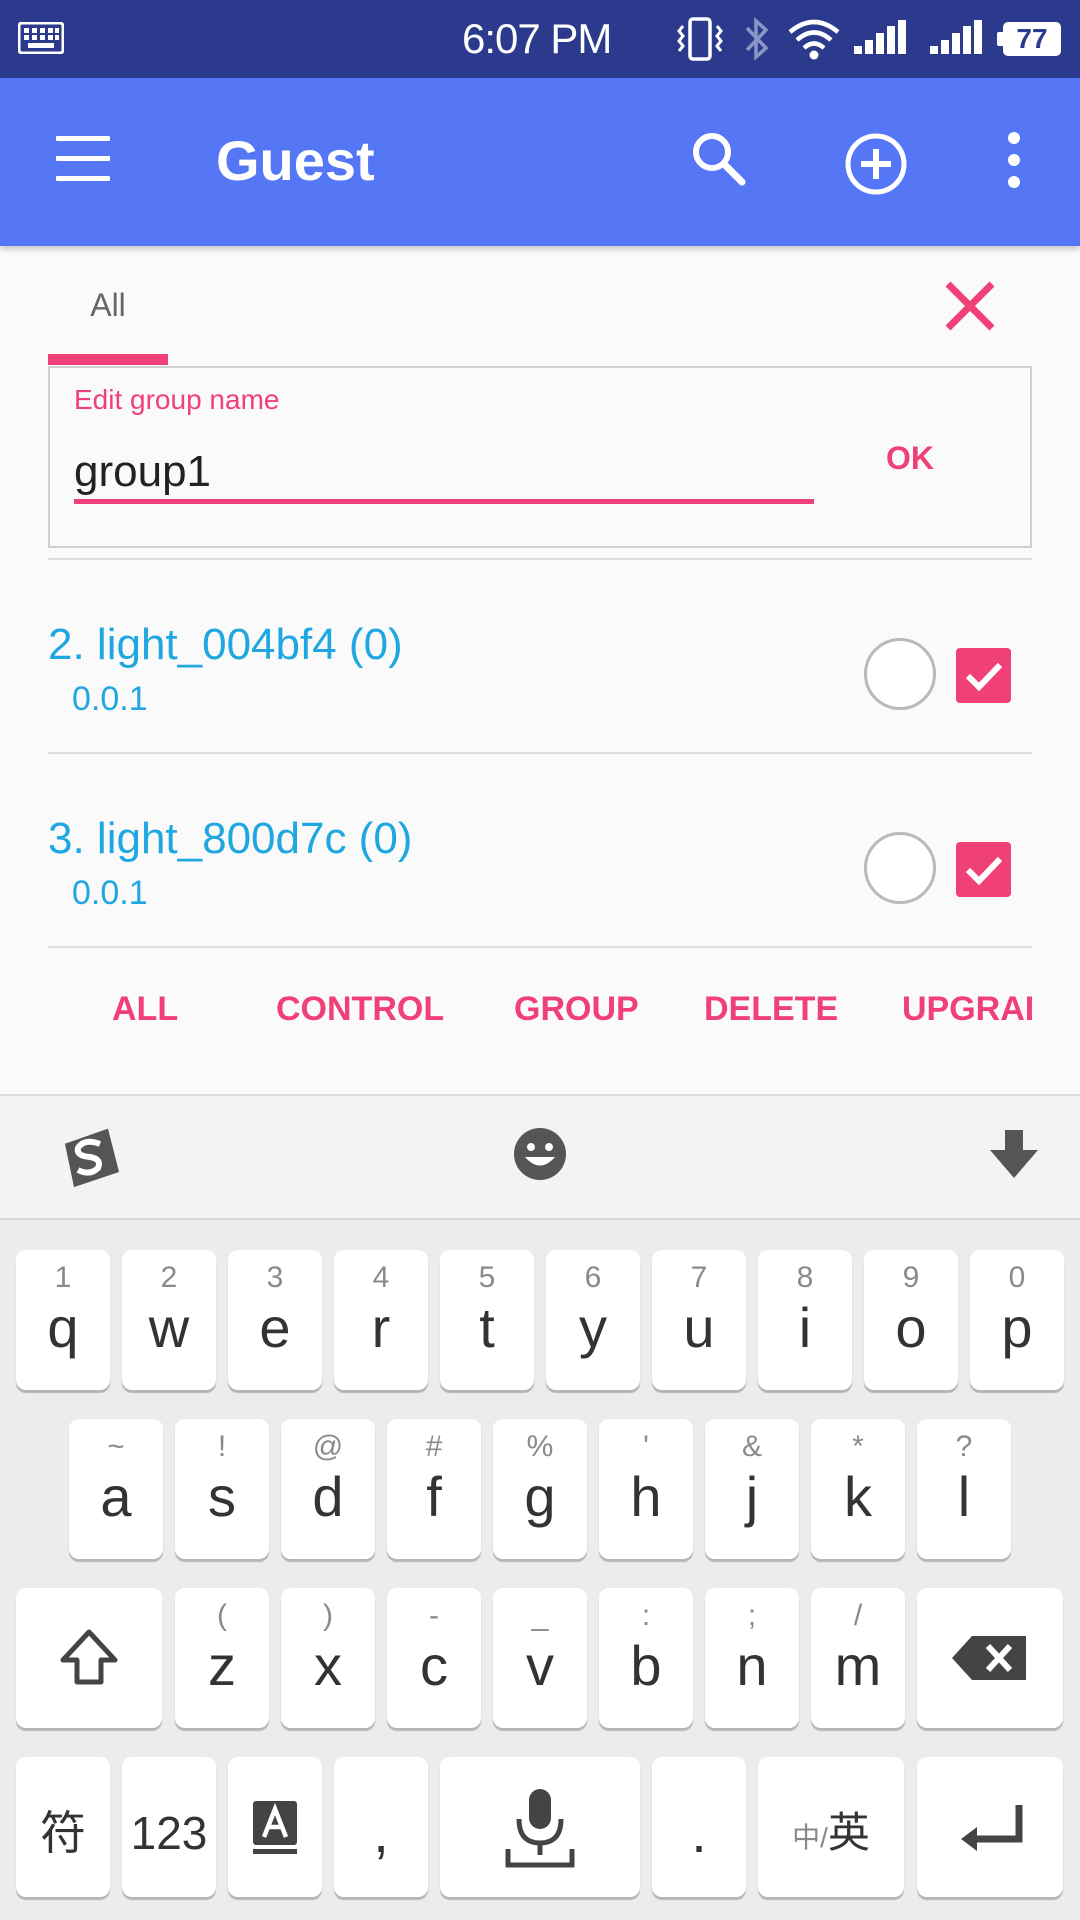 This screenshot has height=1920, width=1080. I want to click on key-sub: 1, so click(63, 1277).